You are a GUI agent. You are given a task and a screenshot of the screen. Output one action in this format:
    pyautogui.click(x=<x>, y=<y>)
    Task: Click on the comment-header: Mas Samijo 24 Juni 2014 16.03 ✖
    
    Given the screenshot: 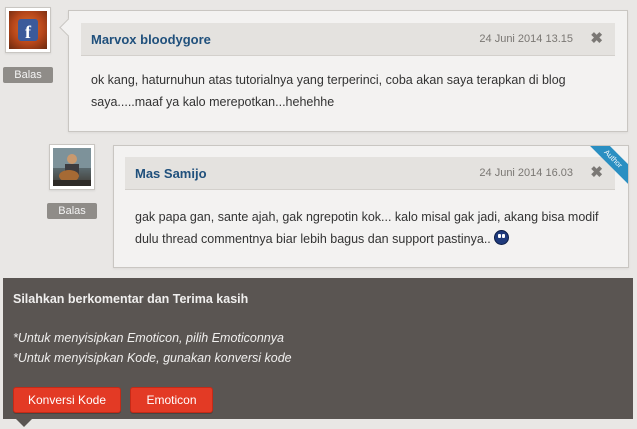 What is the action you would take?
    pyautogui.click(x=370, y=173)
    